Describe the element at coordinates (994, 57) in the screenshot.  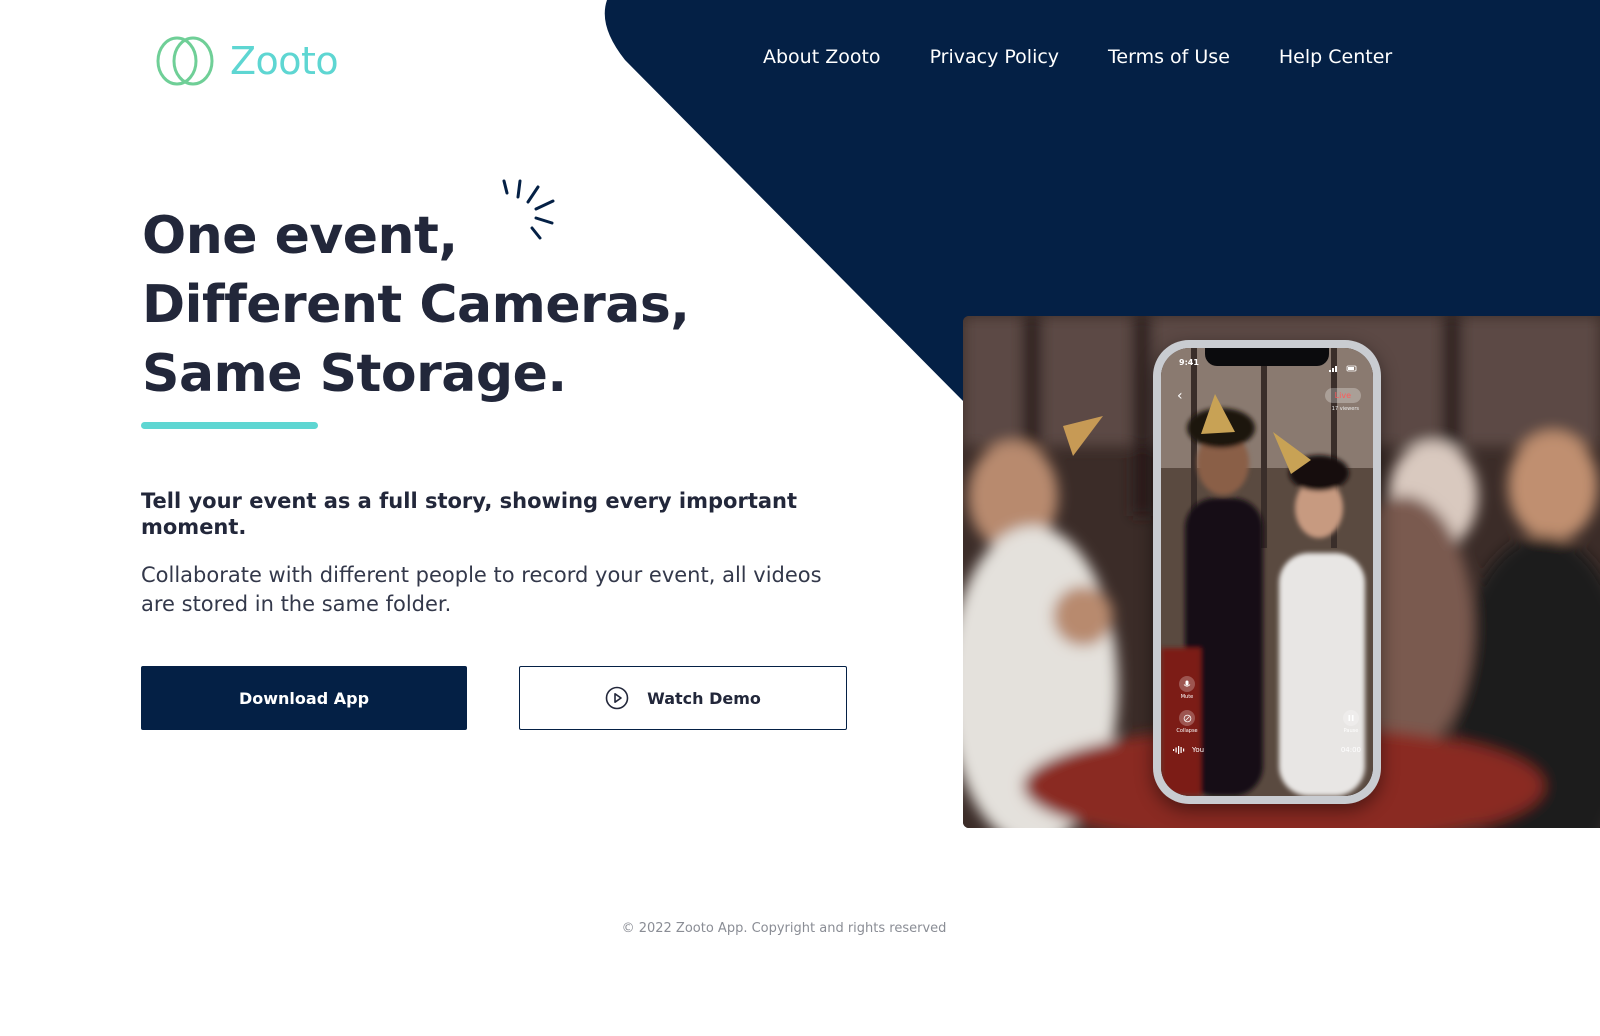
I see `nav-link-privacy: Privacy Policy` at that location.